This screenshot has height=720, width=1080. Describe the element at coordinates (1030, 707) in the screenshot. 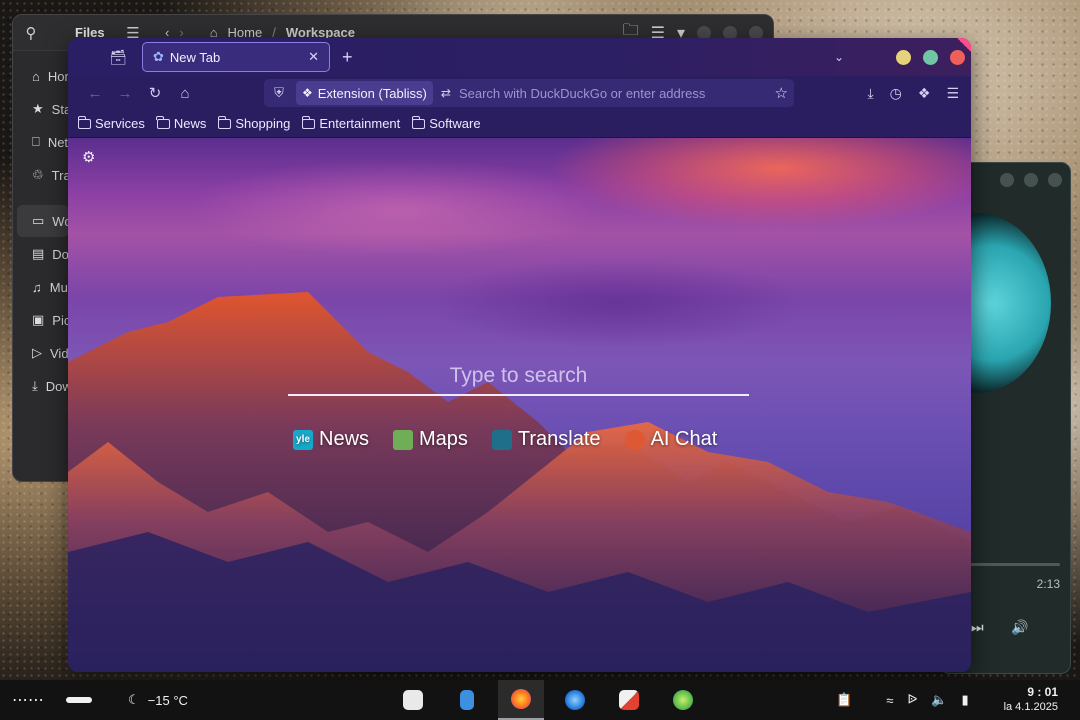

I see `clock-date: la 4.1.2025` at that location.